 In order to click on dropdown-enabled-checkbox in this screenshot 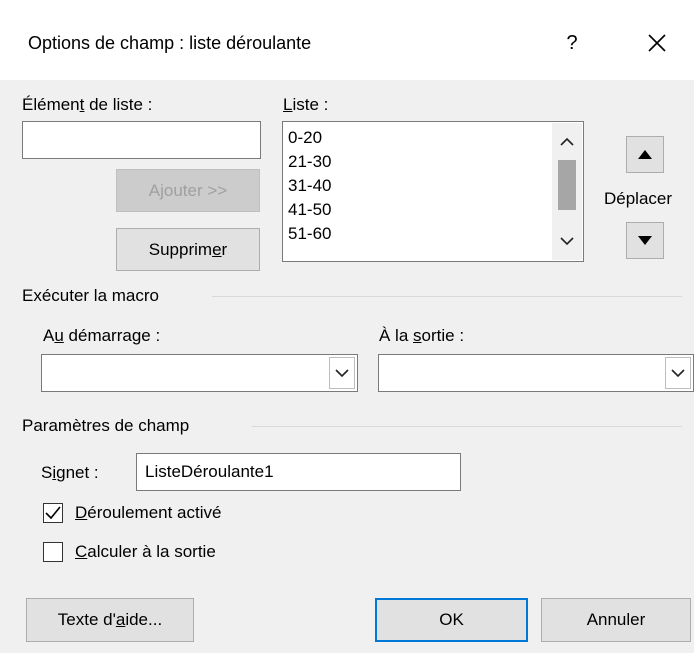, I will do `click(53, 513)`.